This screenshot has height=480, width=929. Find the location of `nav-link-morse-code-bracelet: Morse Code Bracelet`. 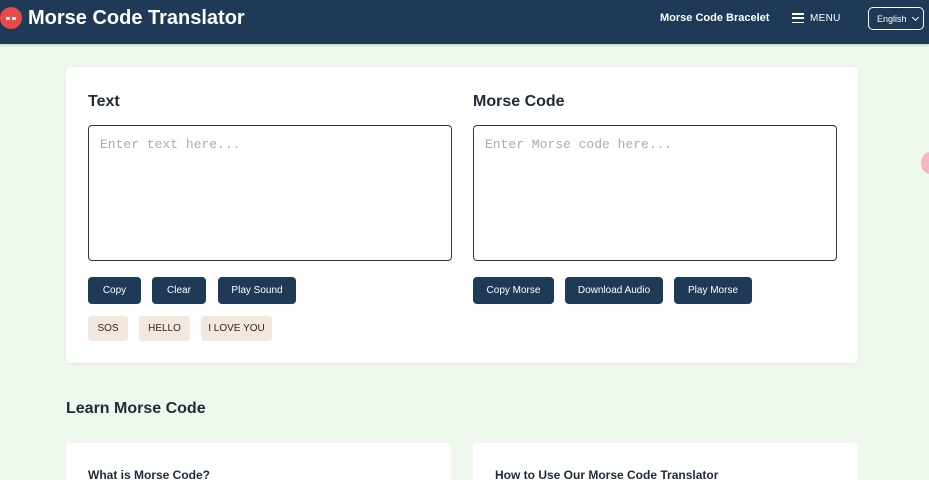

nav-link-morse-code-bracelet: Morse Code Bracelet is located at coordinates (714, 18).